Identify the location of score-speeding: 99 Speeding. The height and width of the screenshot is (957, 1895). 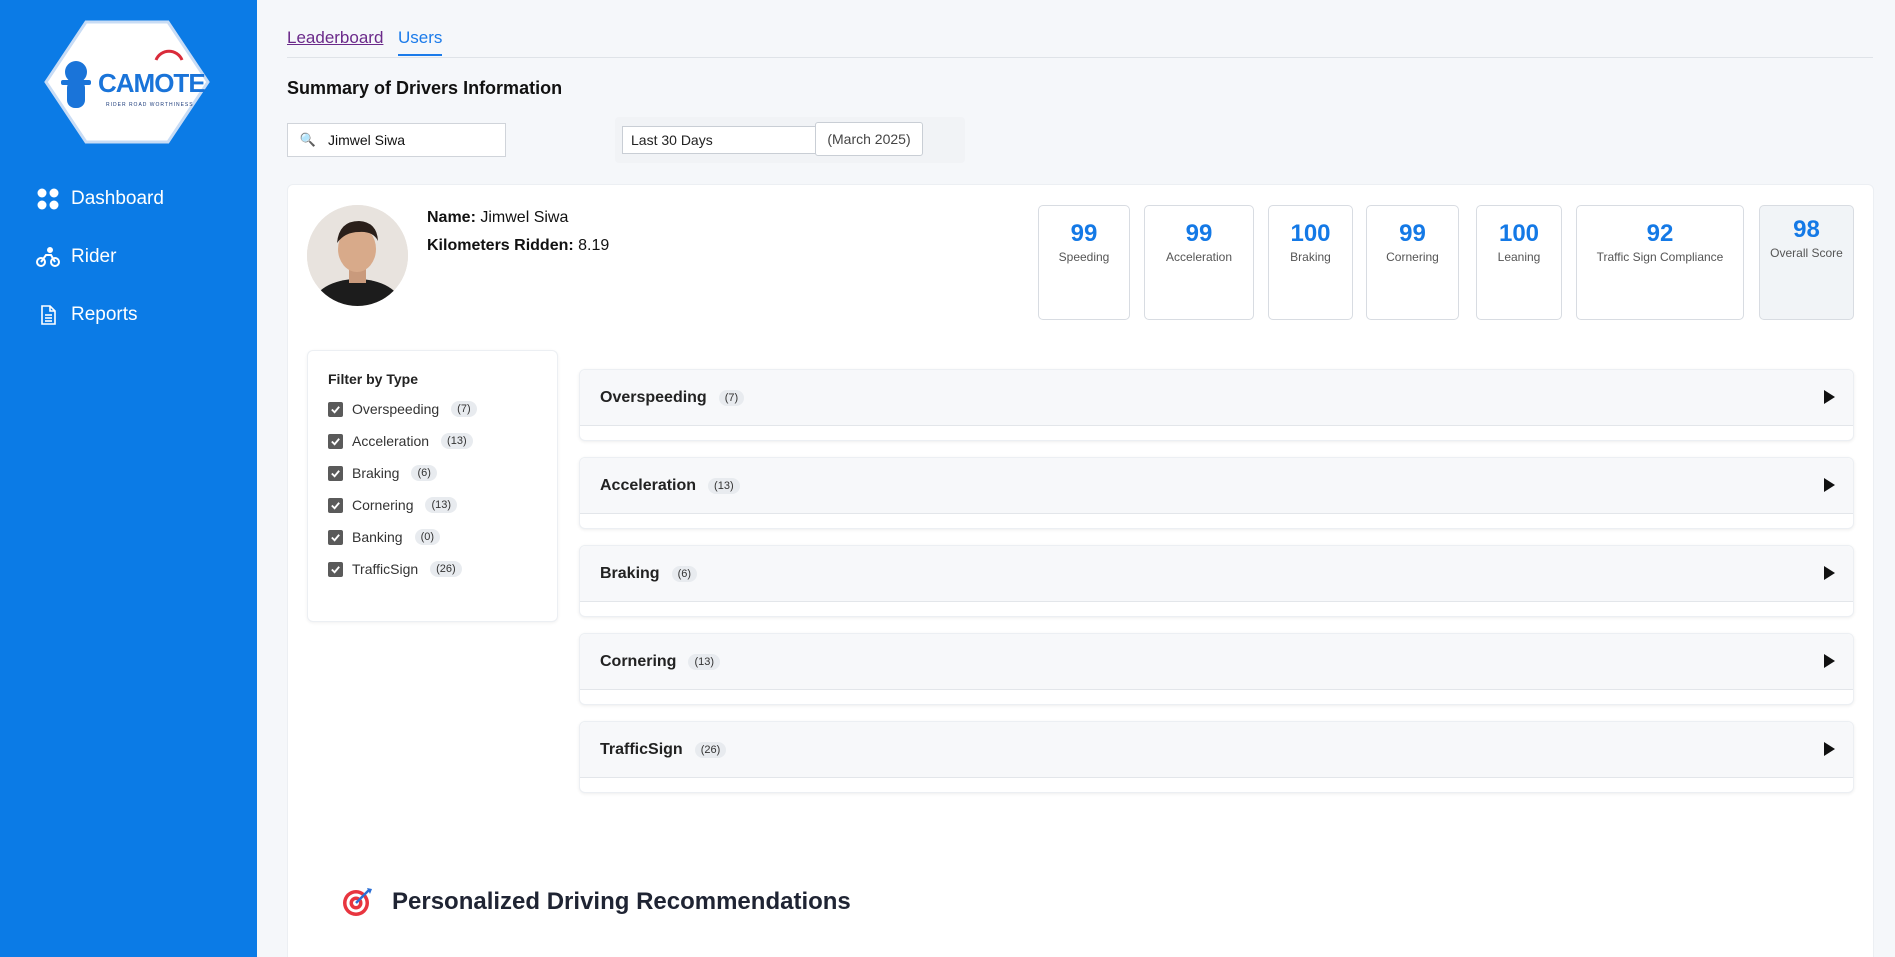
(1084, 262).